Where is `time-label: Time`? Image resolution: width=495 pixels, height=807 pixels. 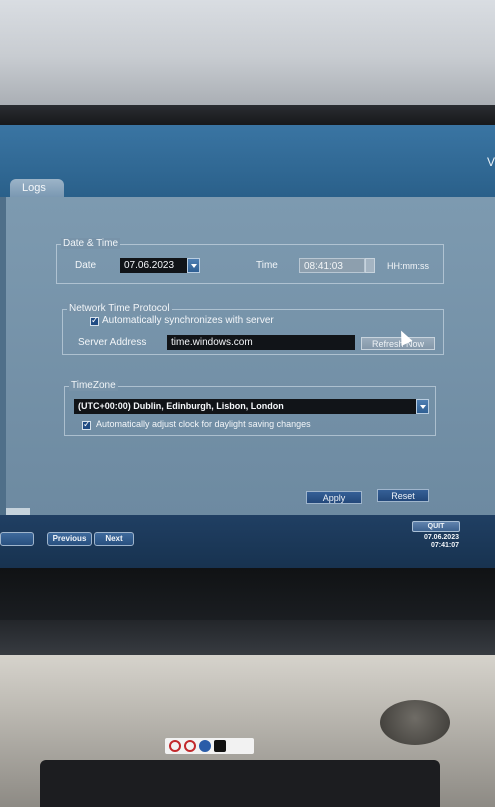
time-label: Time is located at coordinates (267, 265).